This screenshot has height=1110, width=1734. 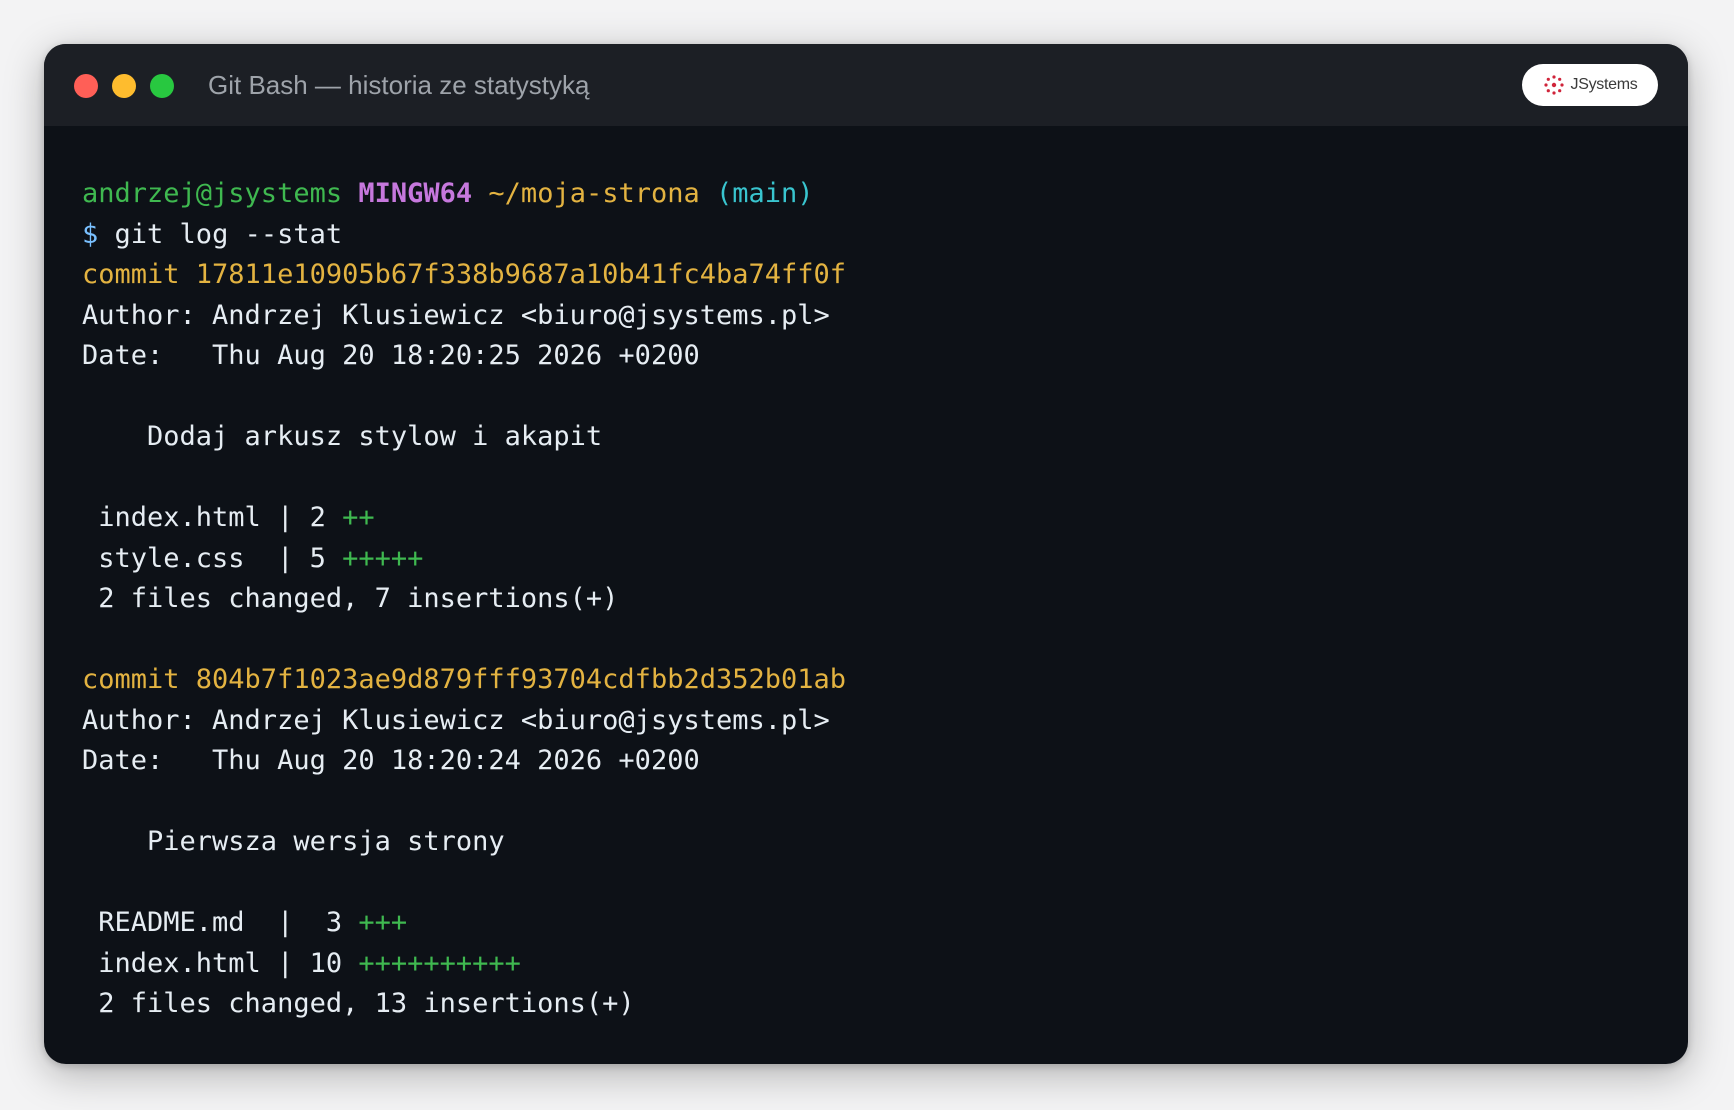 What do you see at coordinates (124, 86) in the screenshot?
I see `minimize-window-button` at bounding box center [124, 86].